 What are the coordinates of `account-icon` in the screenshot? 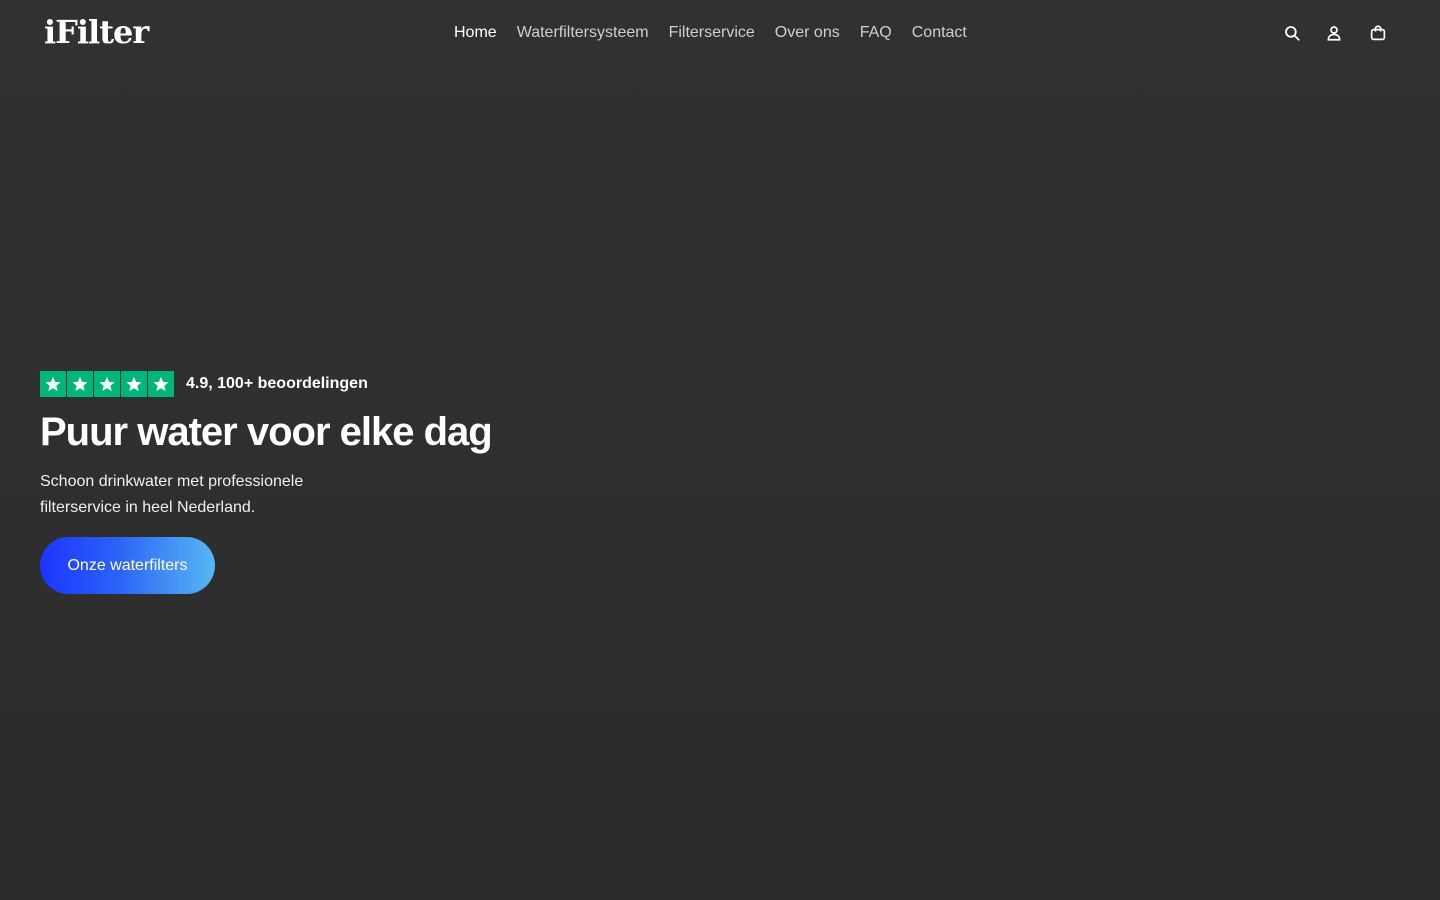 It's located at (1334, 33).